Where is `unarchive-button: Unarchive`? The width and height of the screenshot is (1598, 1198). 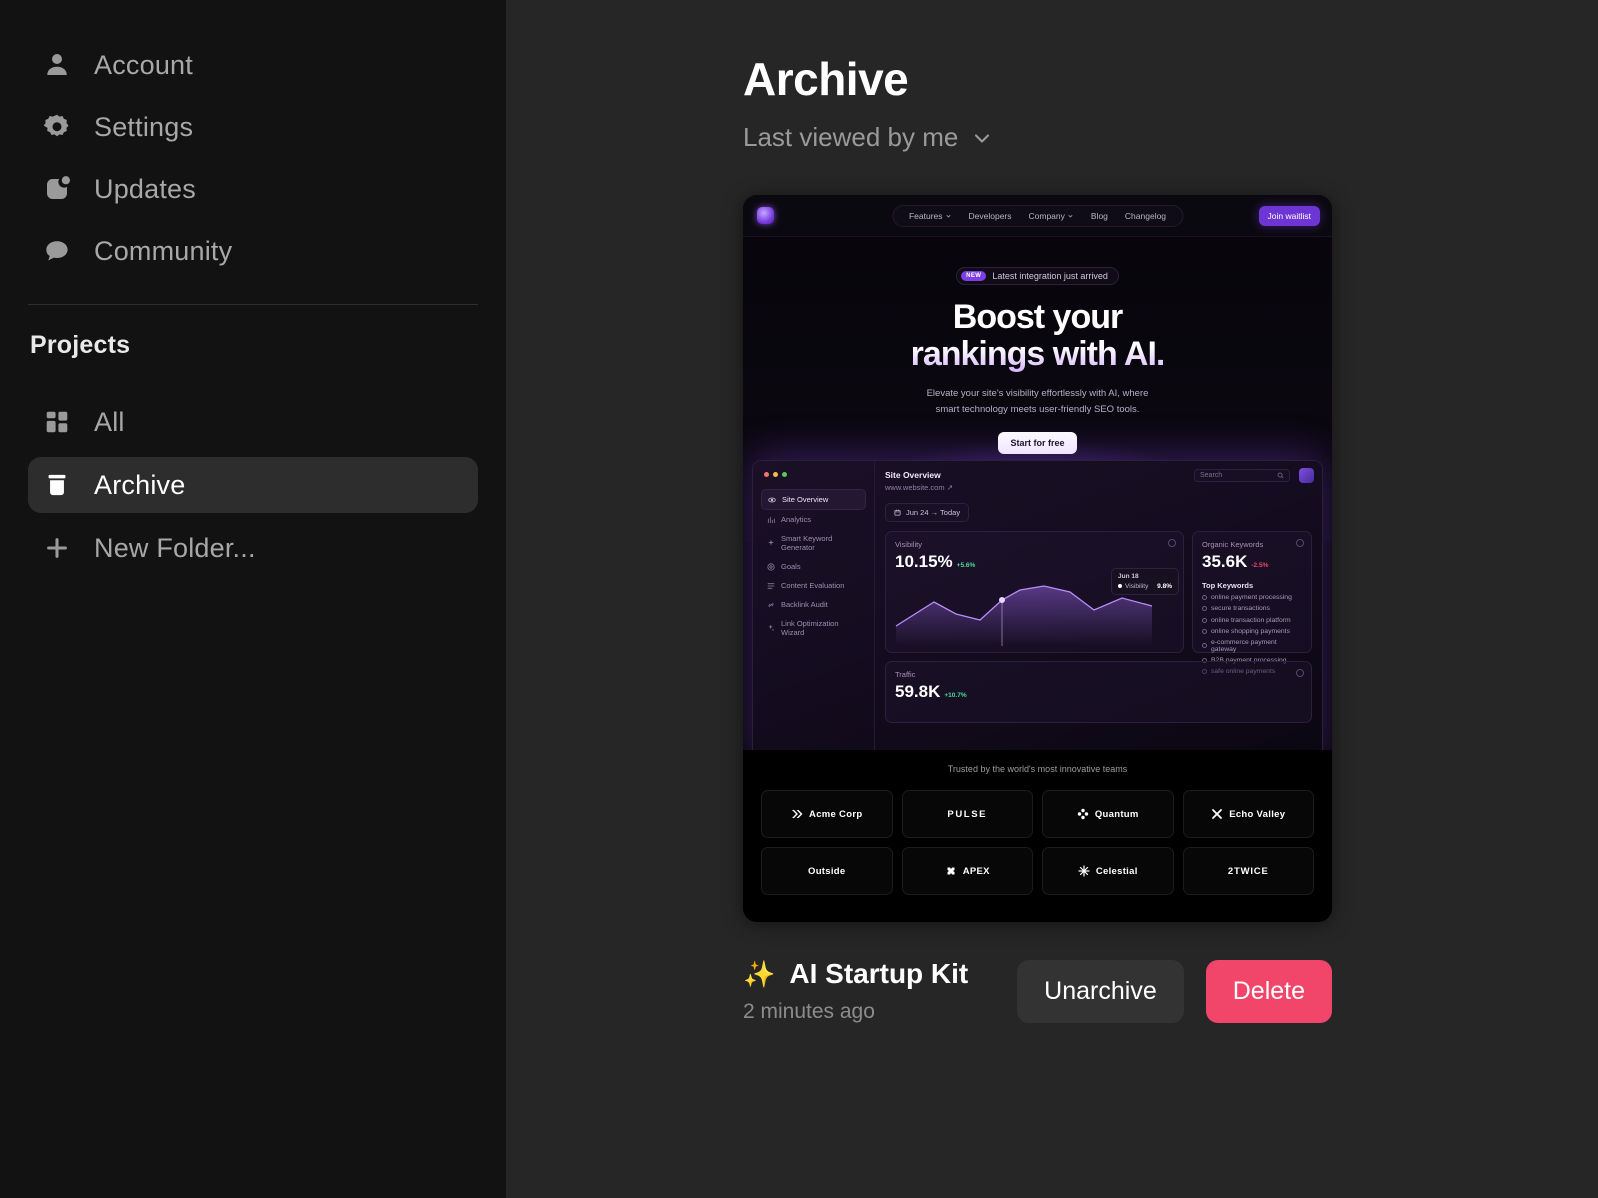 unarchive-button: Unarchive is located at coordinates (1100, 991).